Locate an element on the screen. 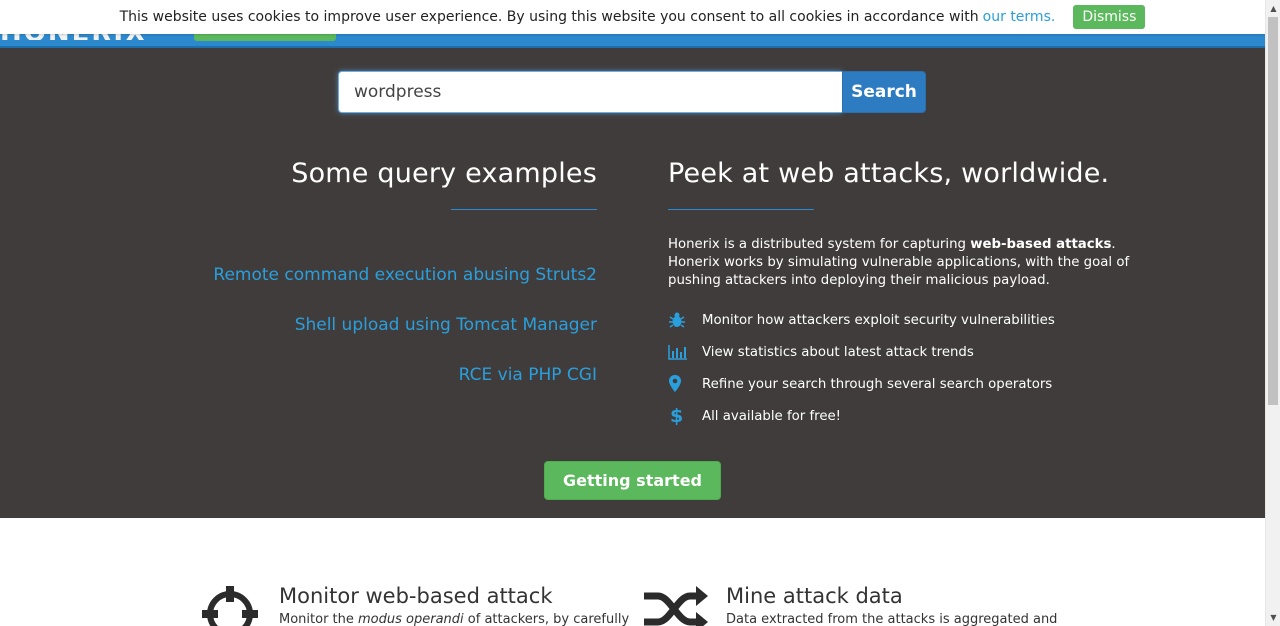  bug-icon is located at coordinates (685, 320).